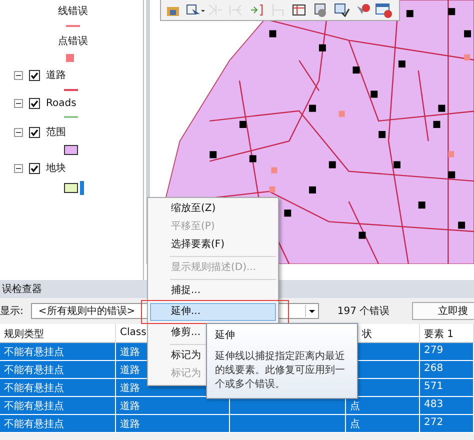 Image resolution: width=474 pixels, height=440 pixels. I want to click on table-cell: 272, so click(447, 424).